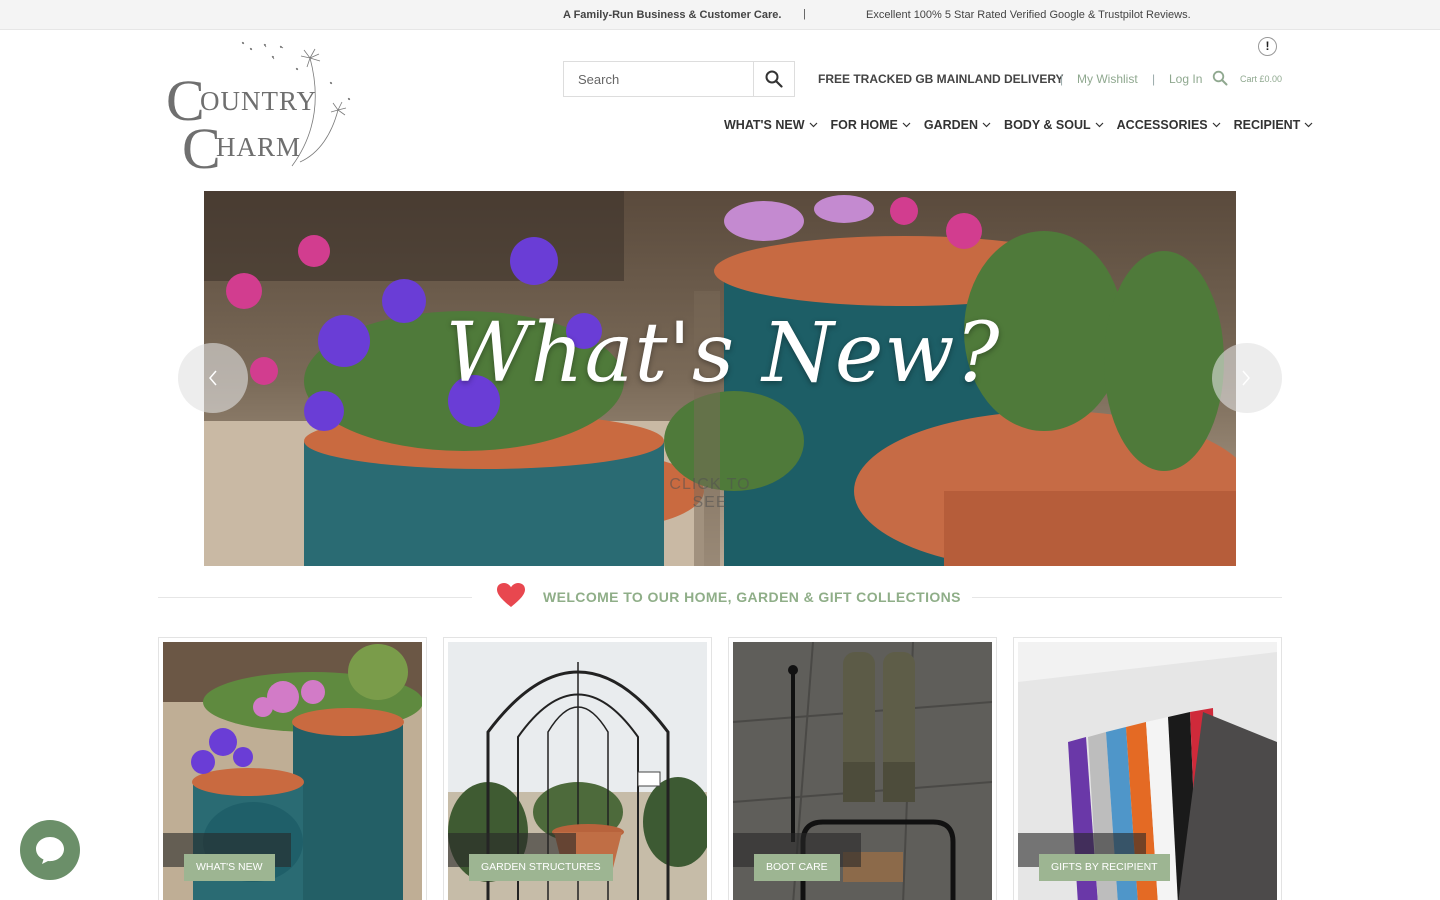 The height and width of the screenshot is (900, 1440). Describe the element at coordinates (1104, 867) in the screenshot. I see `category-label: GIFTS BY RECIPIENT` at that location.